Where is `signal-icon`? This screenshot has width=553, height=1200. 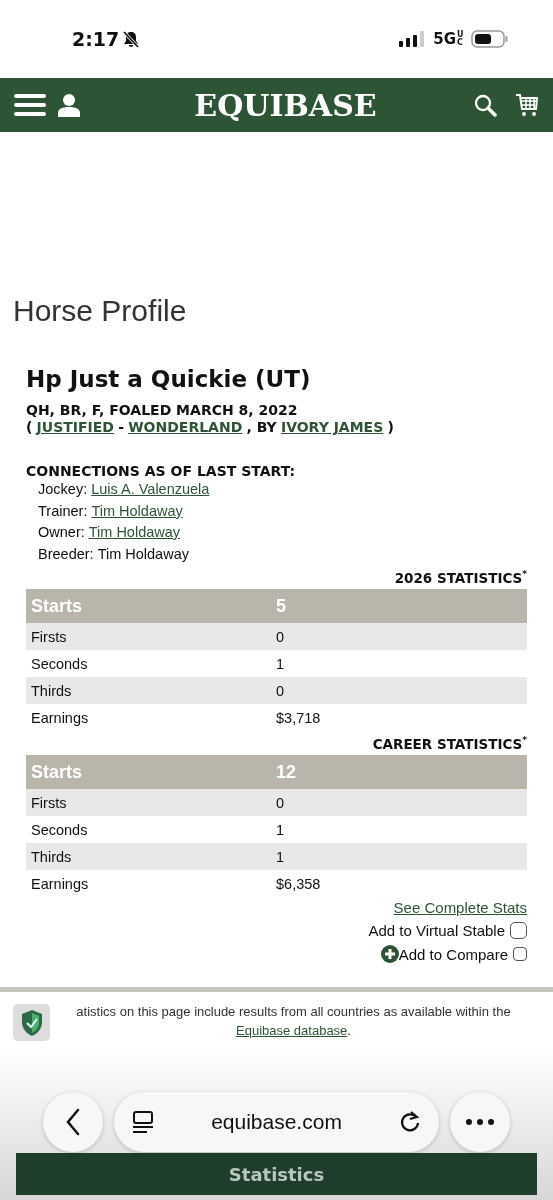 signal-icon is located at coordinates (412, 39).